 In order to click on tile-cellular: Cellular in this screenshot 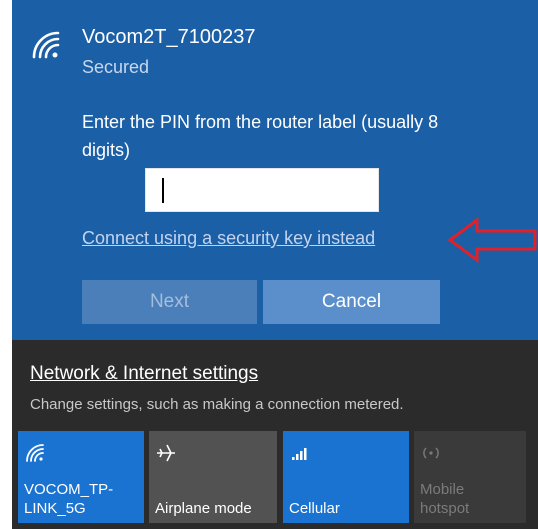, I will do `click(346, 477)`.